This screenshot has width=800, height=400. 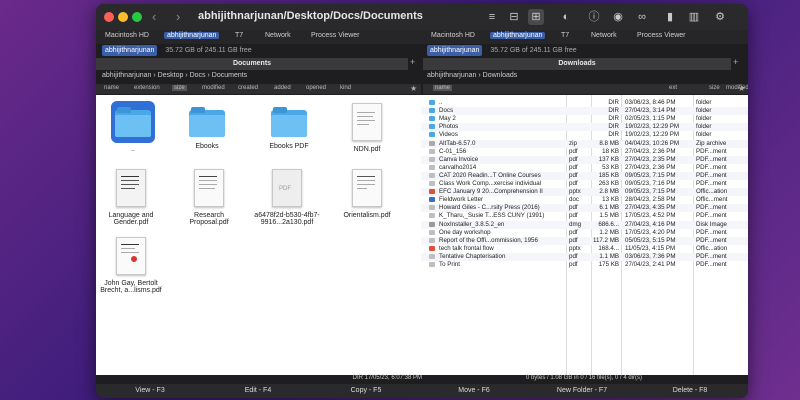 What do you see at coordinates (289, 128) in the screenshot?
I see `icon-item: Ebooks PDF` at bounding box center [289, 128].